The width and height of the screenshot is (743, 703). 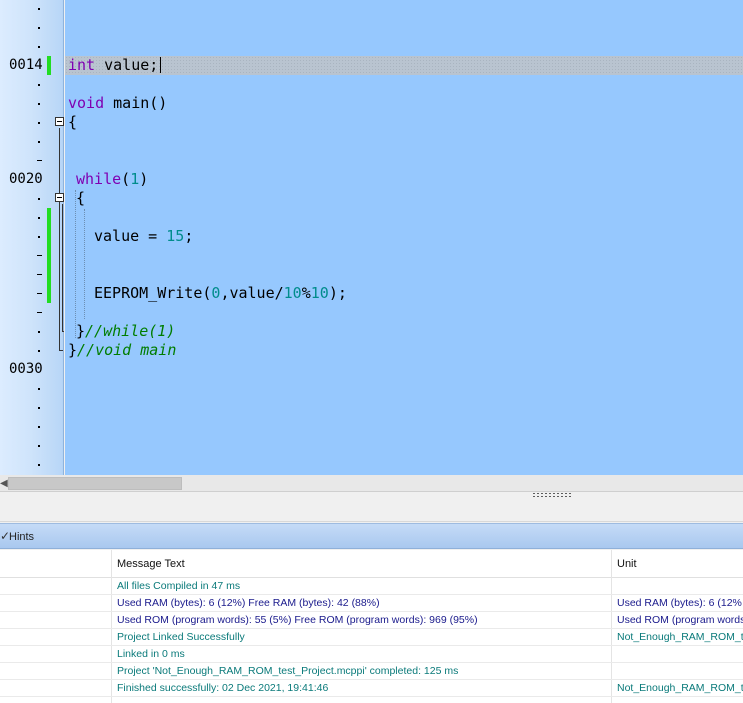 What do you see at coordinates (32, 65) in the screenshot?
I see `gutter-line: 0014` at bounding box center [32, 65].